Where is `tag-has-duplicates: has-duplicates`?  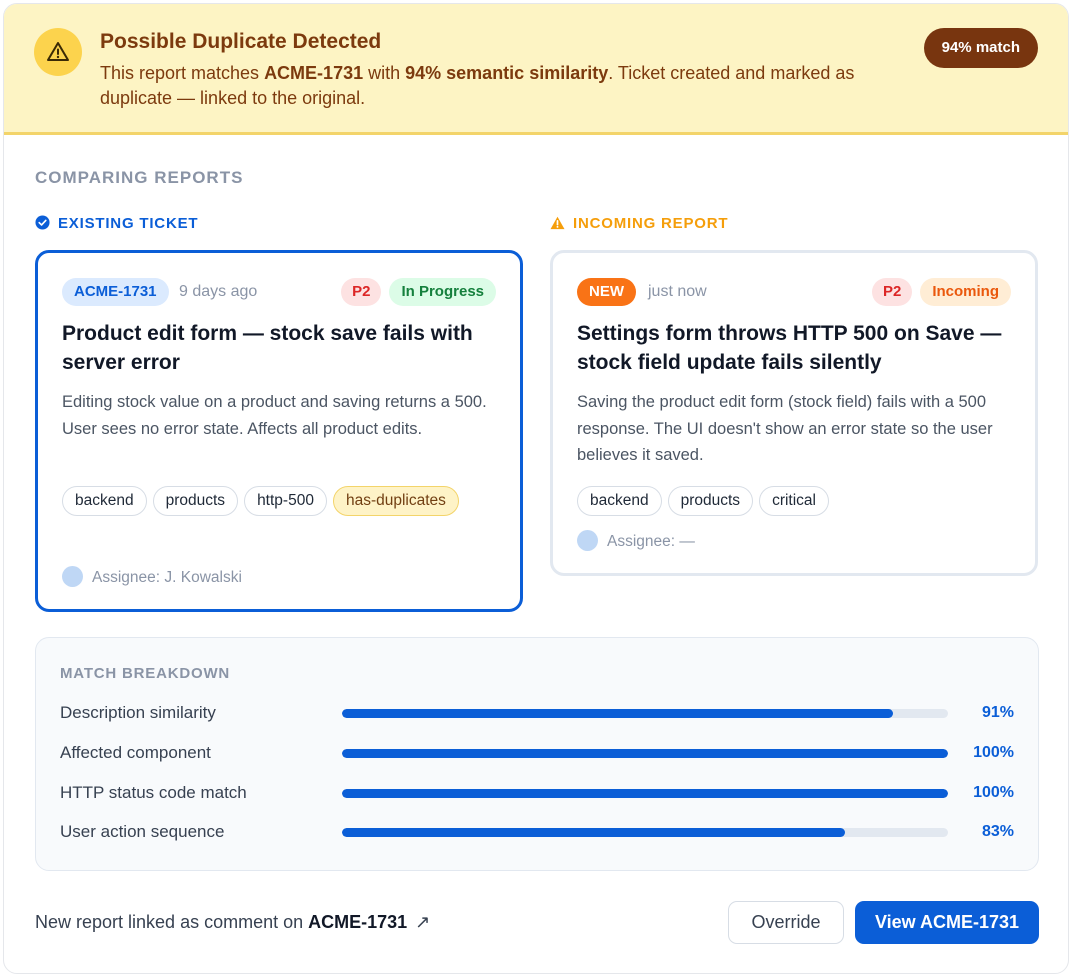
tag-has-duplicates: has-duplicates is located at coordinates (395, 501).